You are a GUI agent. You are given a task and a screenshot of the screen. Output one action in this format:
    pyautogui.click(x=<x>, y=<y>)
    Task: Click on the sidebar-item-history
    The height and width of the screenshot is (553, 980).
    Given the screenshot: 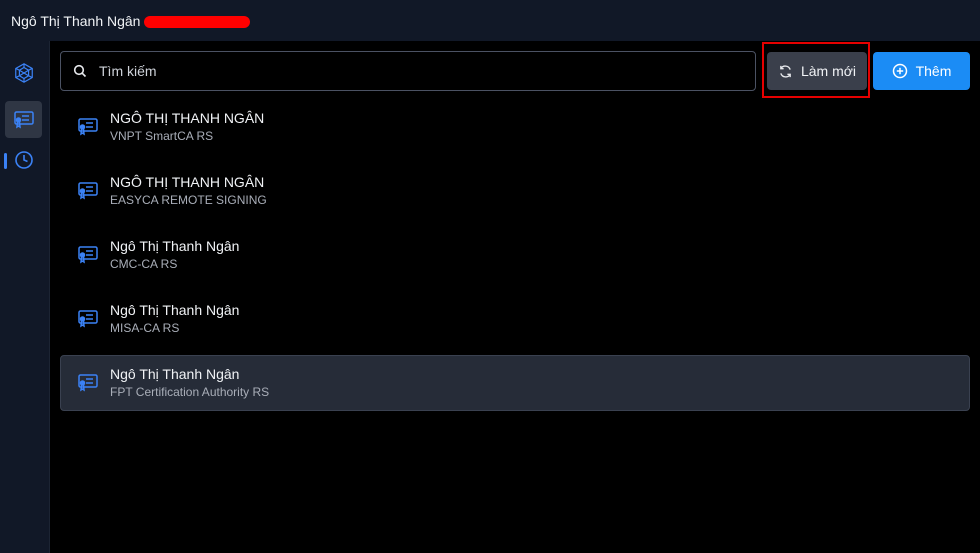 What is the action you would take?
    pyautogui.click(x=23, y=159)
    